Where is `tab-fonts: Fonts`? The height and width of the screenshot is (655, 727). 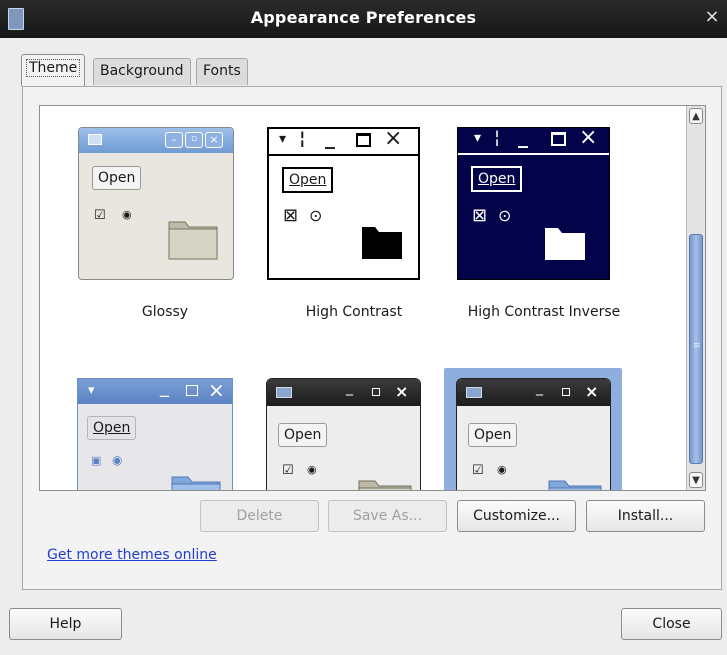 tab-fonts: Fonts is located at coordinates (222, 71).